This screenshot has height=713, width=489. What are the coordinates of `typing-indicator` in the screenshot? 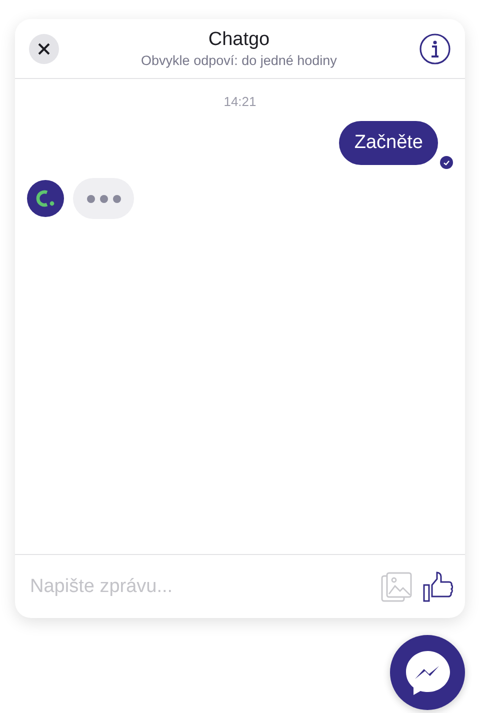 It's located at (103, 198).